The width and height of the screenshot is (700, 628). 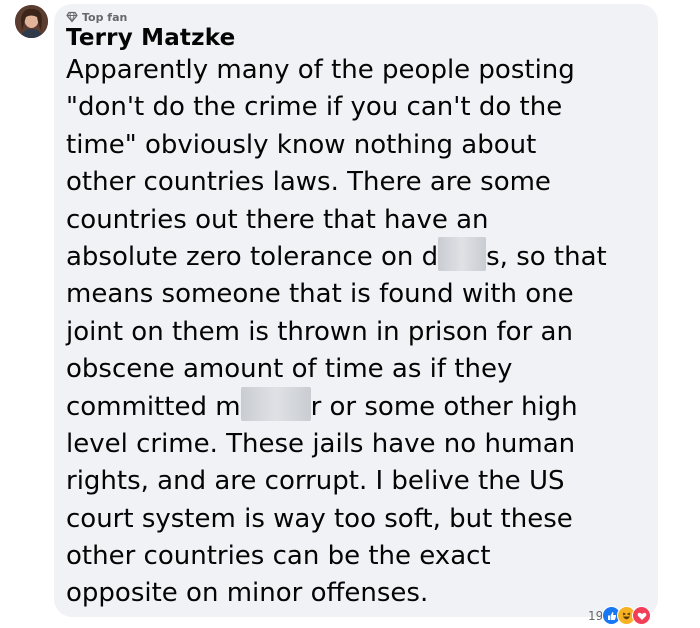 What do you see at coordinates (546, 256) in the screenshot?
I see `comment-text-segment: s, so that` at bounding box center [546, 256].